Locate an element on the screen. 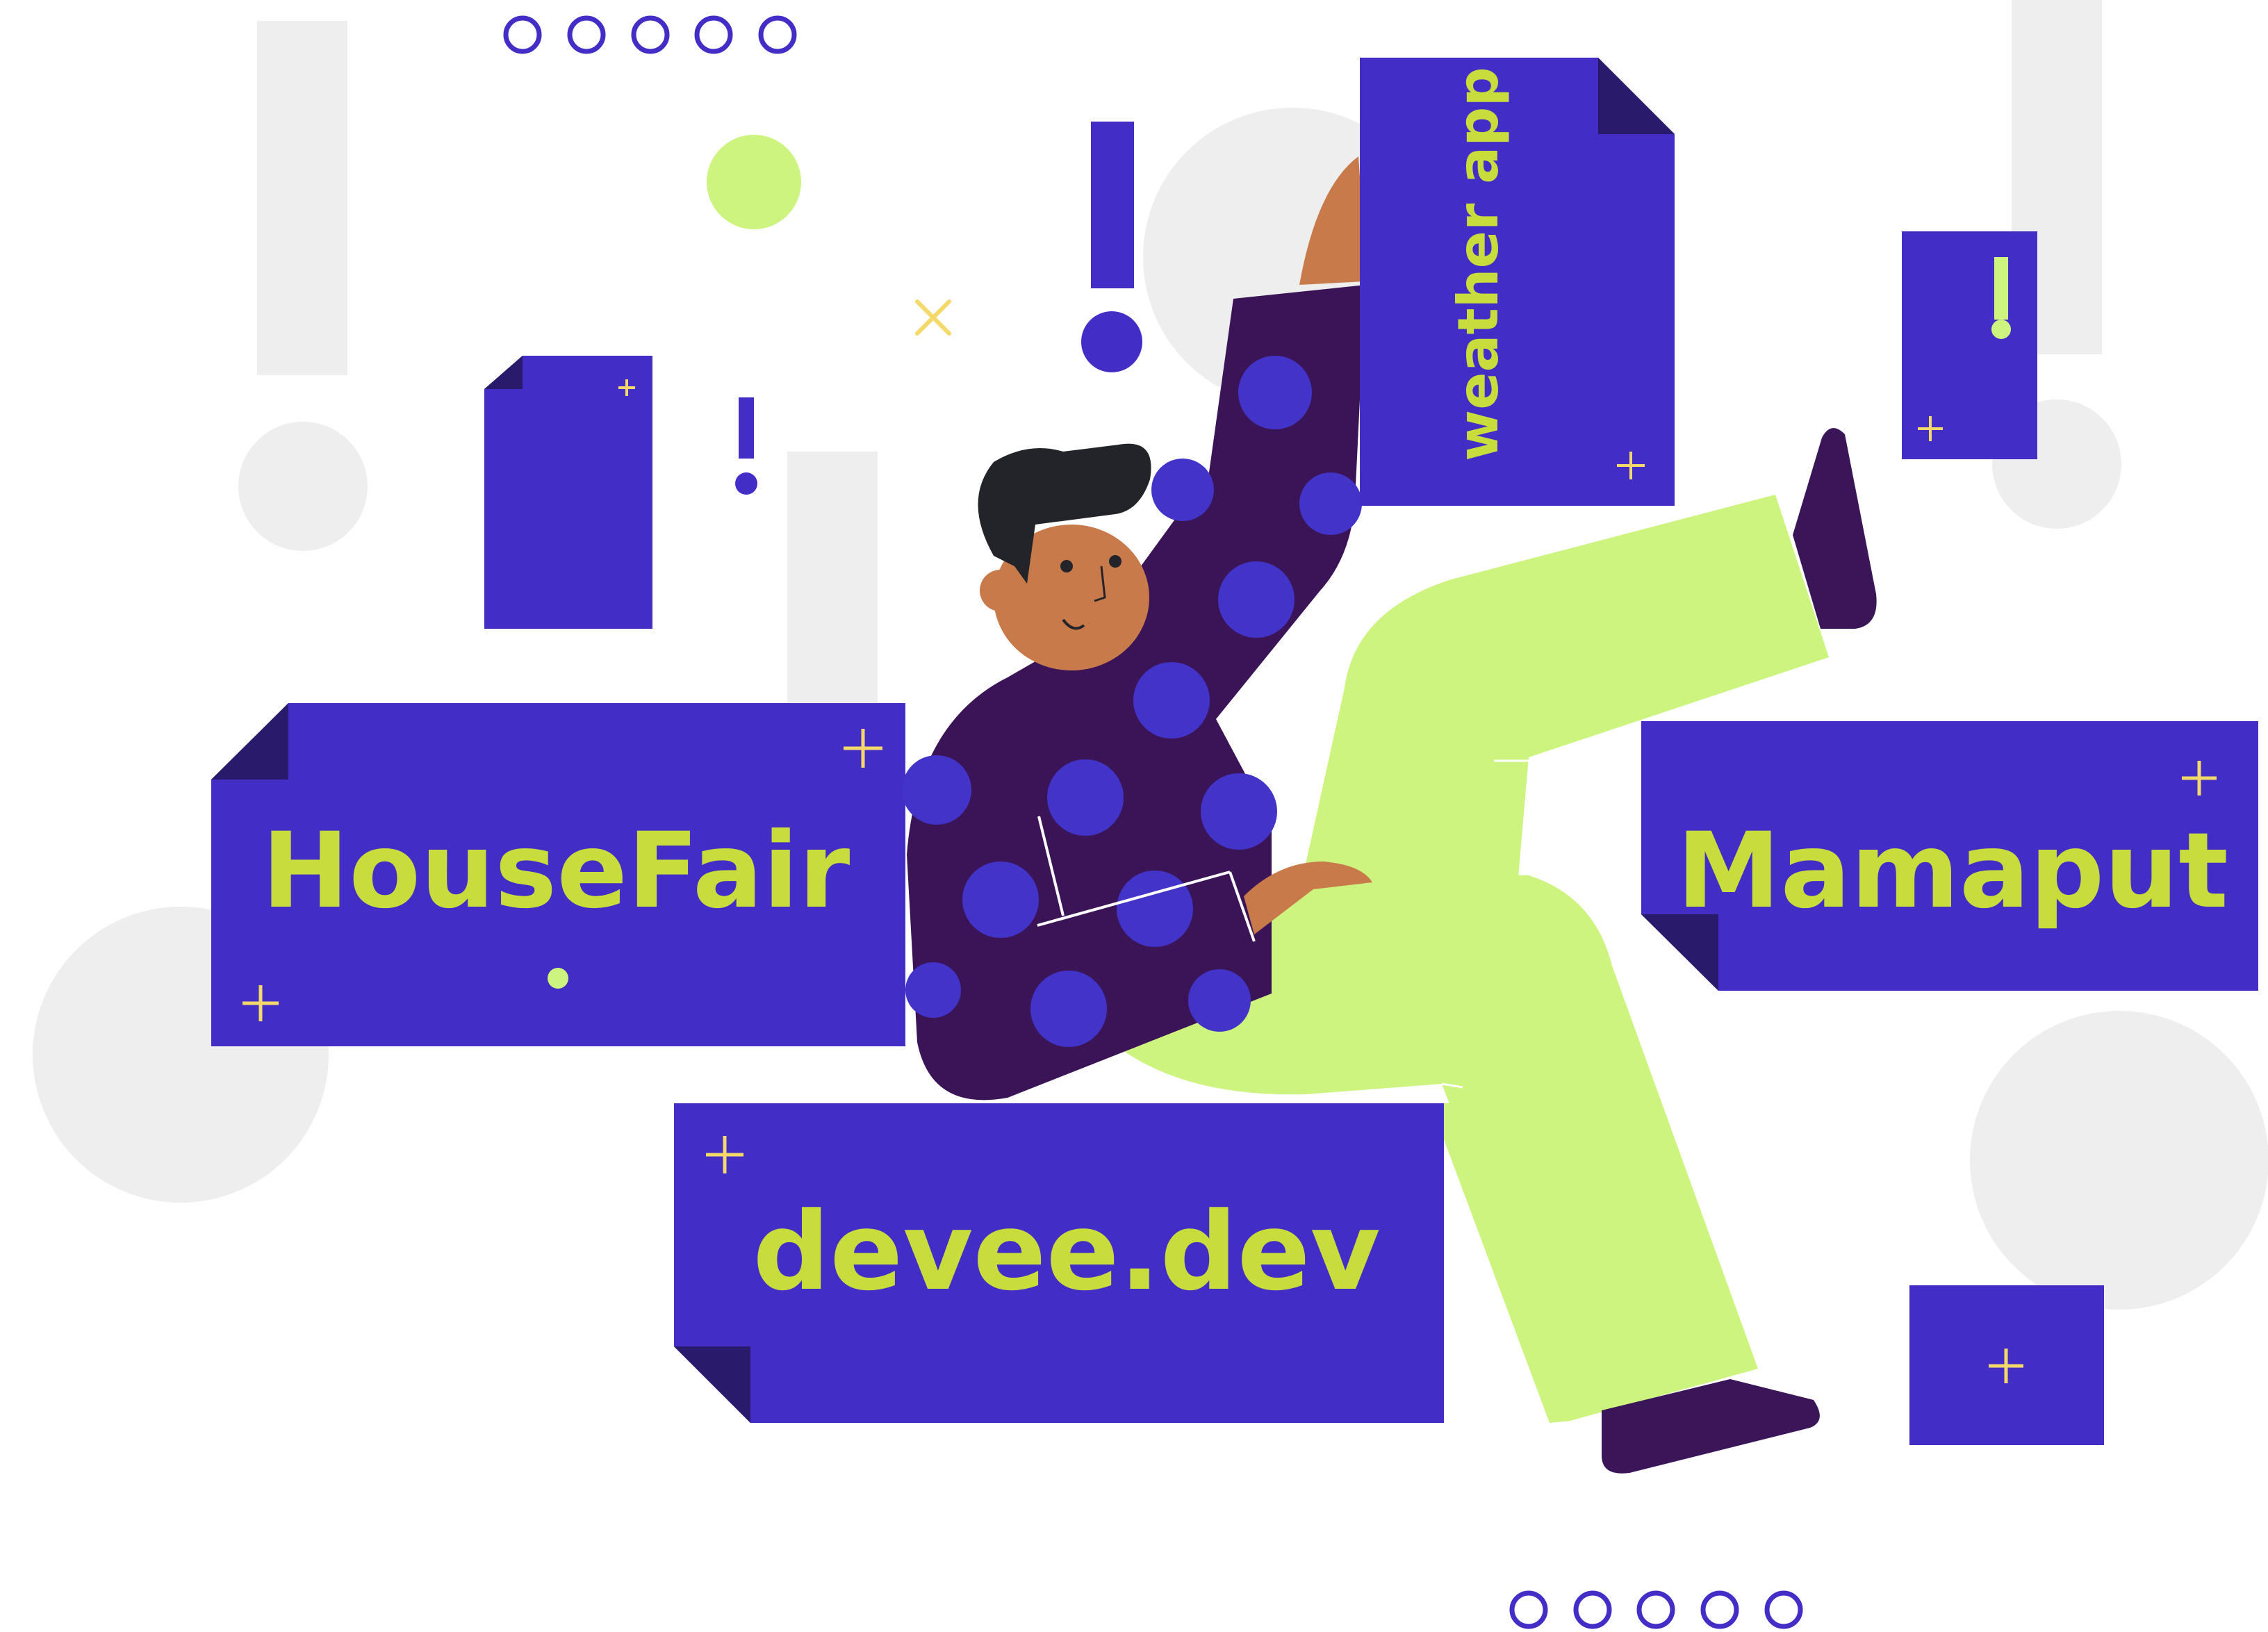  ear is located at coordinates (1000, 591).